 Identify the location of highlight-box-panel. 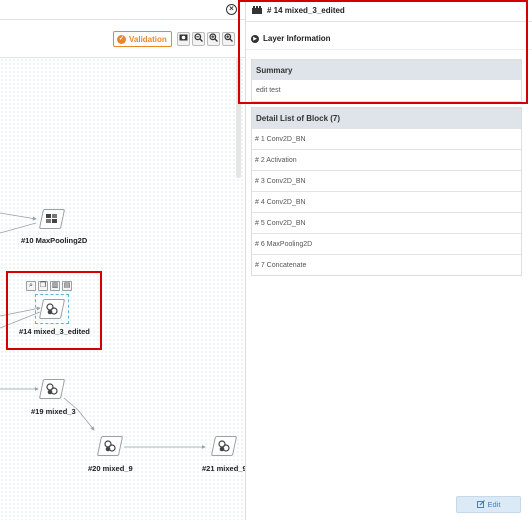
(383, 52).